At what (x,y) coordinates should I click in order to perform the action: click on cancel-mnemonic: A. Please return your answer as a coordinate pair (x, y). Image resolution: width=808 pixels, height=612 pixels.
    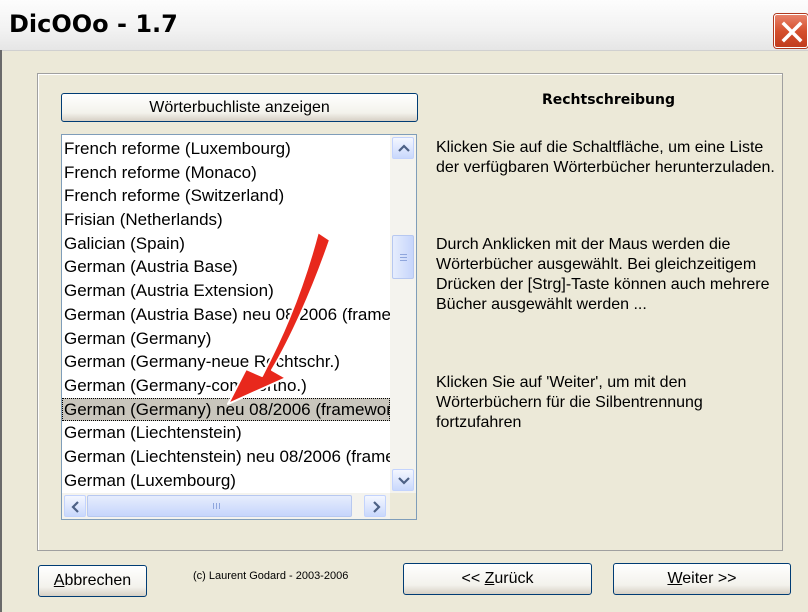
    Looking at the image, I should click on (59, 580).